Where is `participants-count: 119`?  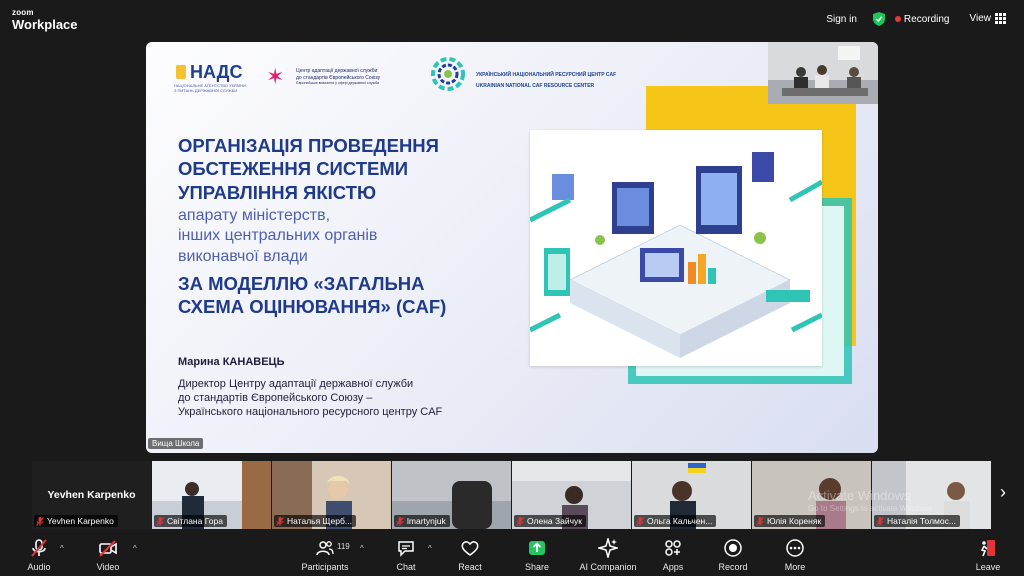
participants-count: 119 is located at coordinates (343, 546).